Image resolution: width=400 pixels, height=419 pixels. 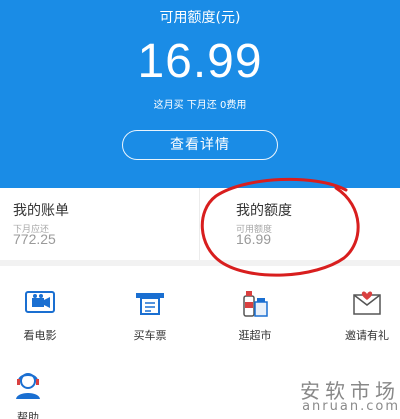 I want to click on help-icon, so click(x=28, y=386).